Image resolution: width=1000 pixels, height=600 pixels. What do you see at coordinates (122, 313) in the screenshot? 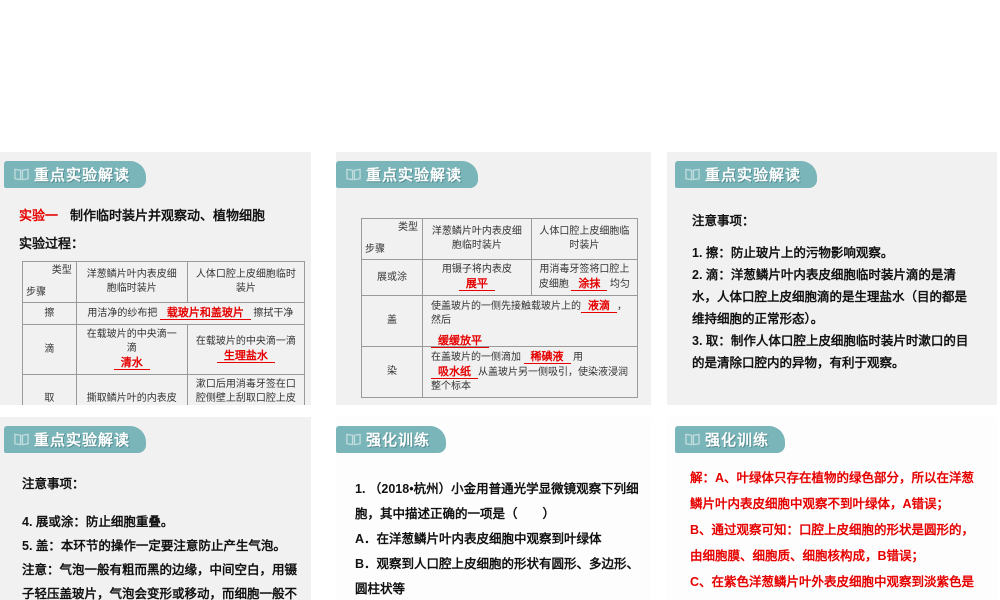
I see `cell-text: 用洁净的纱布把` at bounding box center [122, 313].